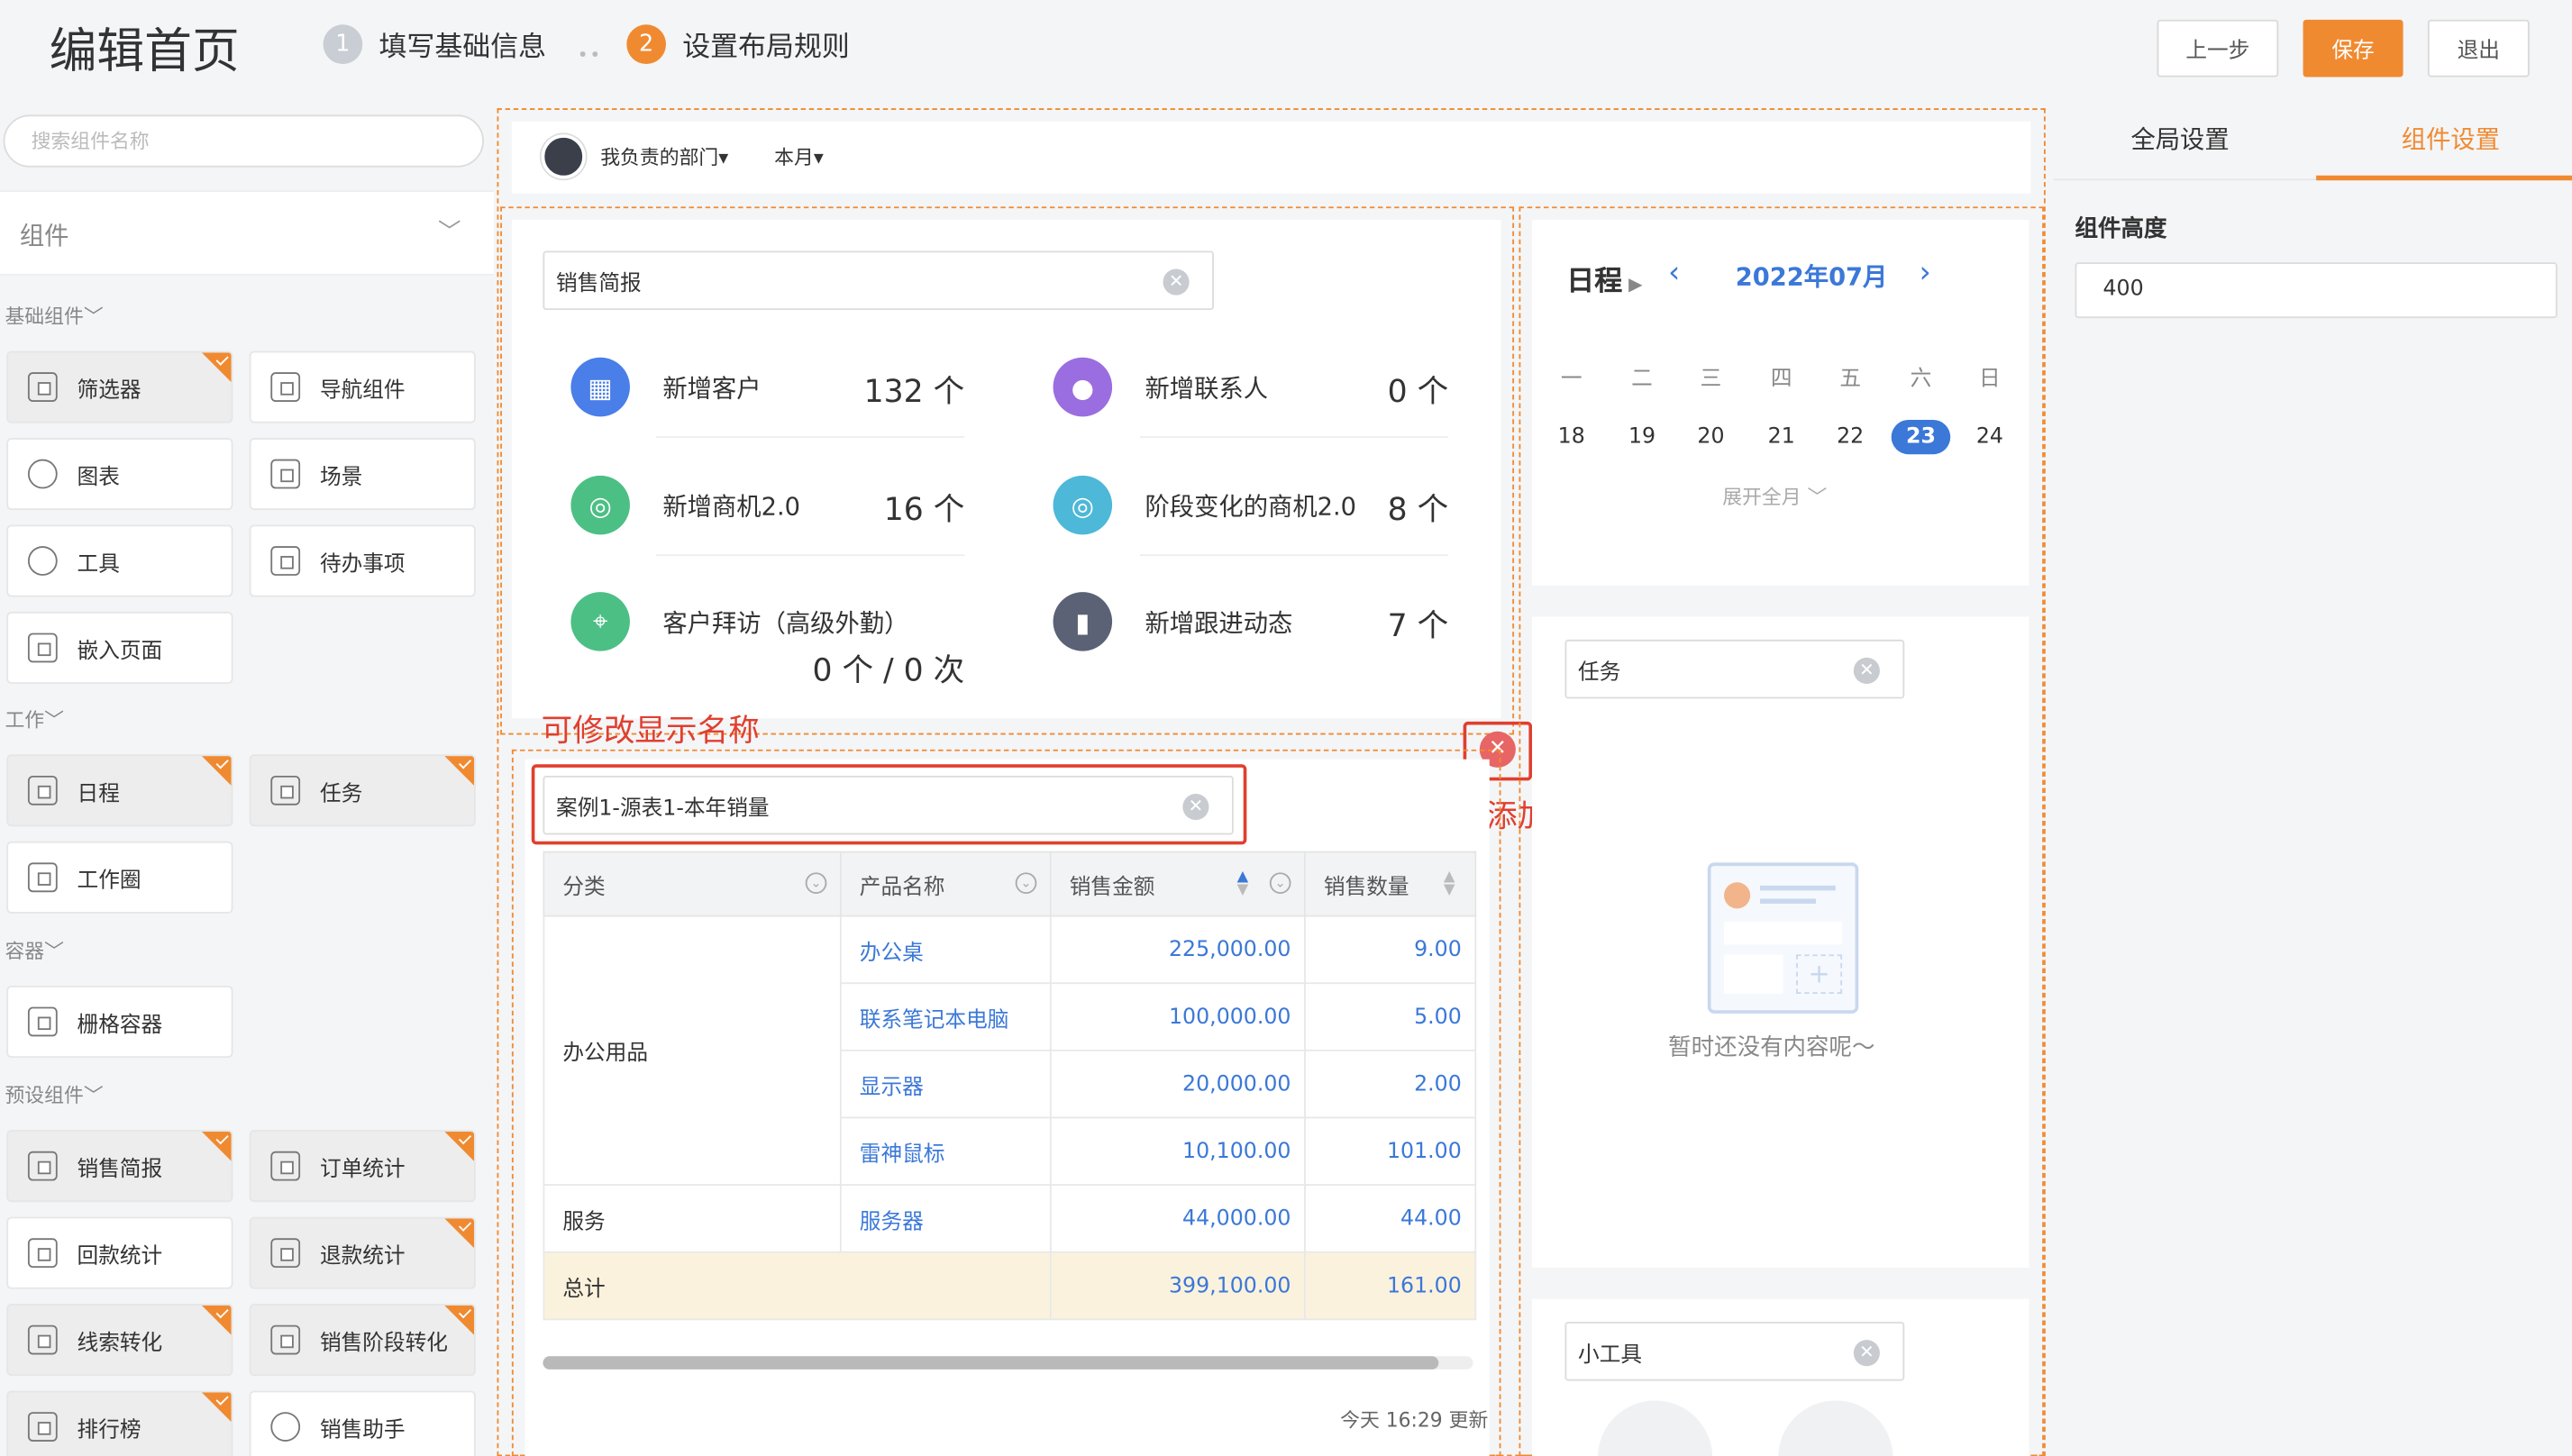 The image size is (2572, 1456). Describe the element at coordinates (34, 719) in the screenshot. I see `section-work: 工作﹀` at that location.